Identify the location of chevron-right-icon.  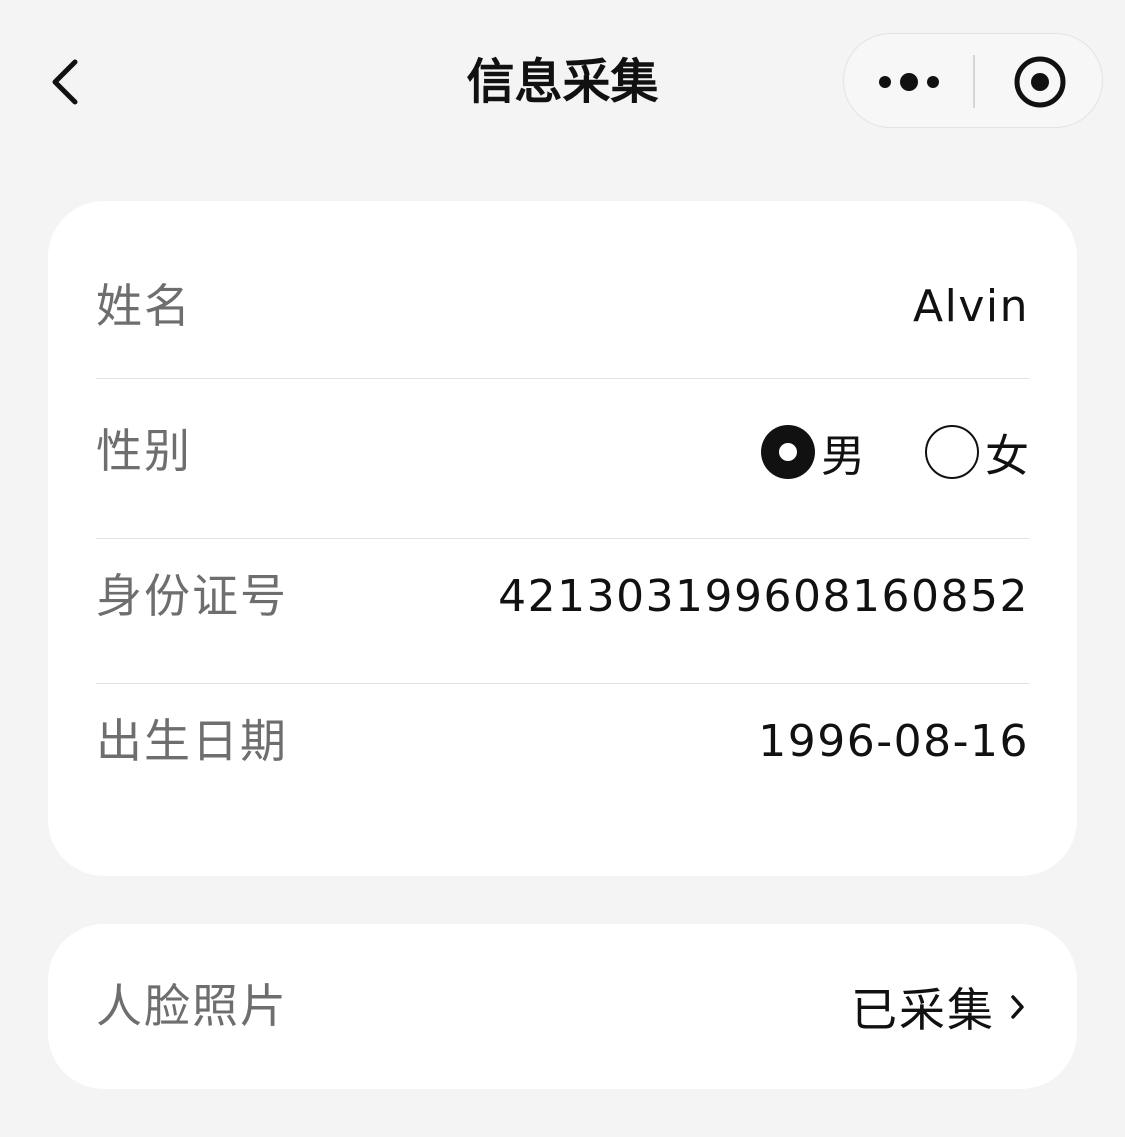
(1018, 1007).